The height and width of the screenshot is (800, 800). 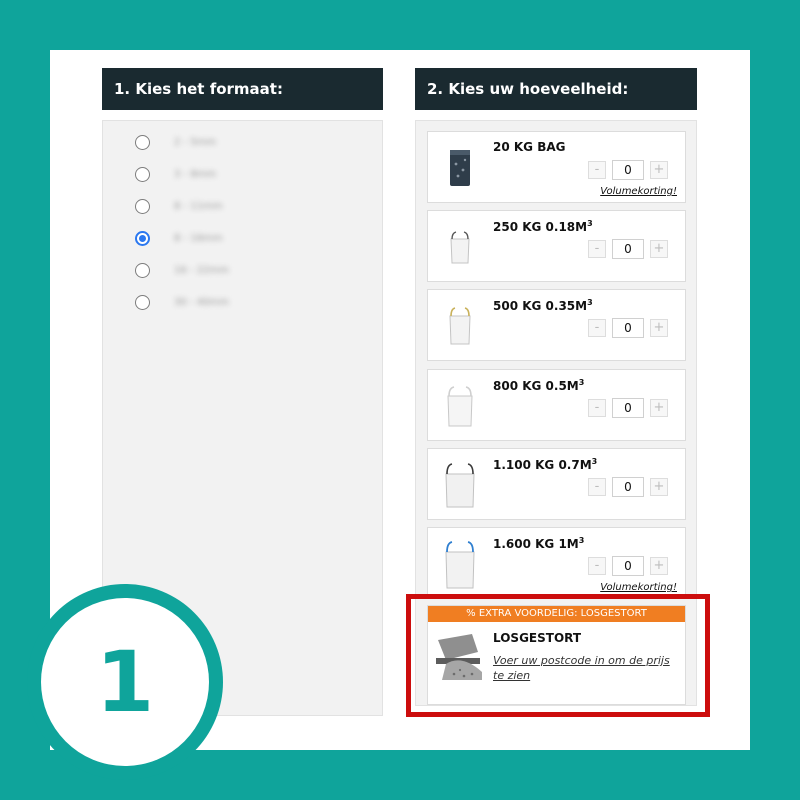 I want to click on product-card: 1.600 KG 1M3 - 0 + Volumekorting!, so click(x=556, y=563).